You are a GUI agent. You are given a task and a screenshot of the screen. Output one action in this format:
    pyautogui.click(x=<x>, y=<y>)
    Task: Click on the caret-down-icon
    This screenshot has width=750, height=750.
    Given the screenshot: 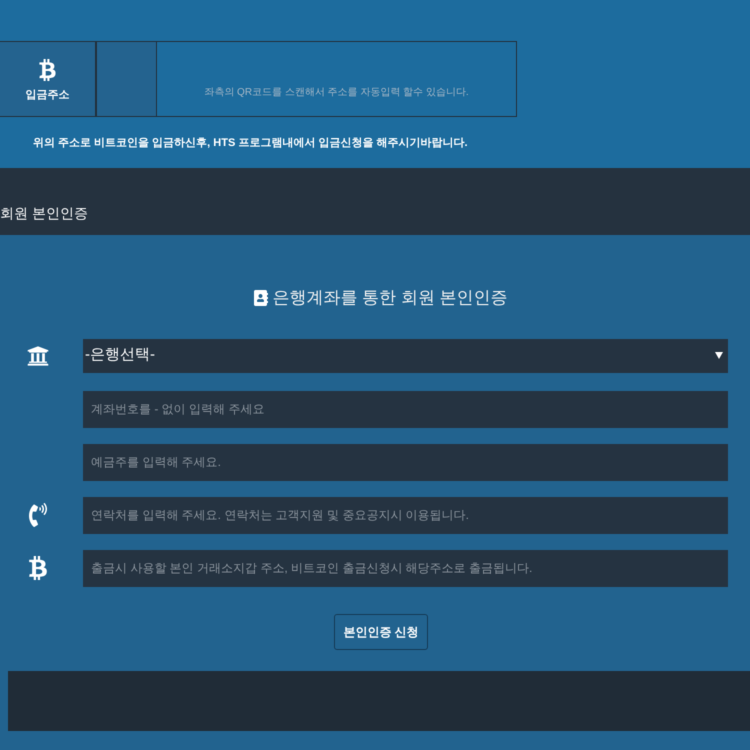 What is the action you would take?
    pyautogui.click(x=719, y=355)
    